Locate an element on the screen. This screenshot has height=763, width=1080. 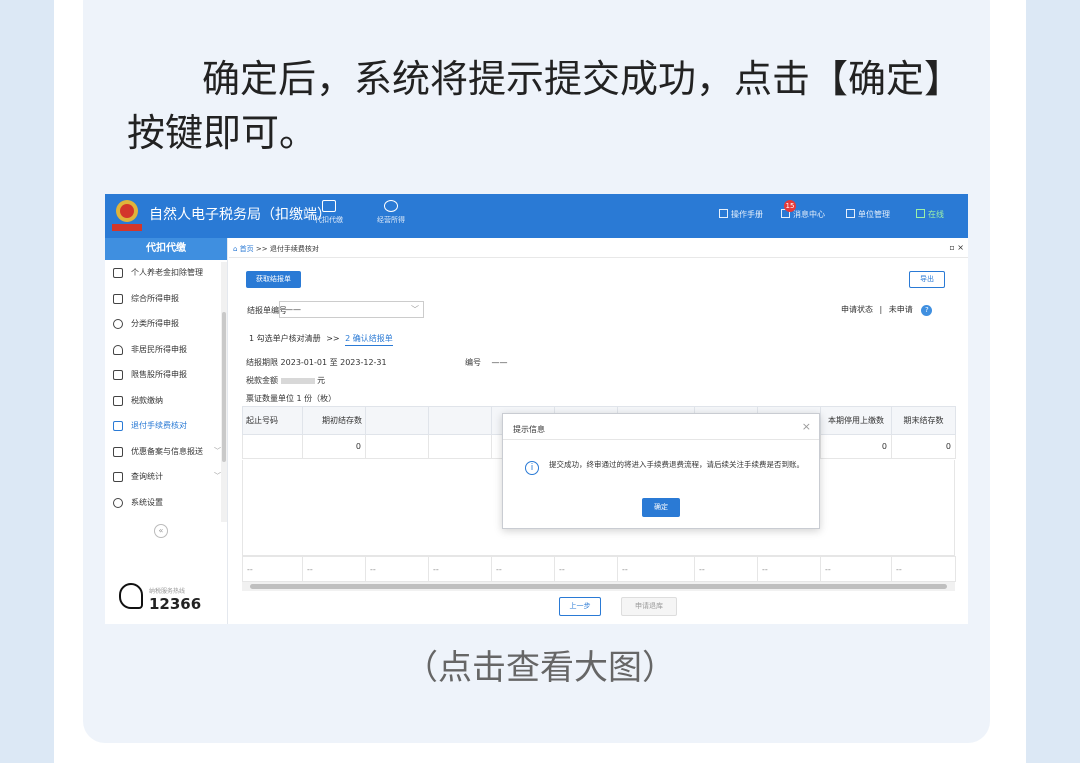
sidebar-item-preferential-filing: 优惠备案与信息报送 ﹀ is located at coordinates (166, 452).